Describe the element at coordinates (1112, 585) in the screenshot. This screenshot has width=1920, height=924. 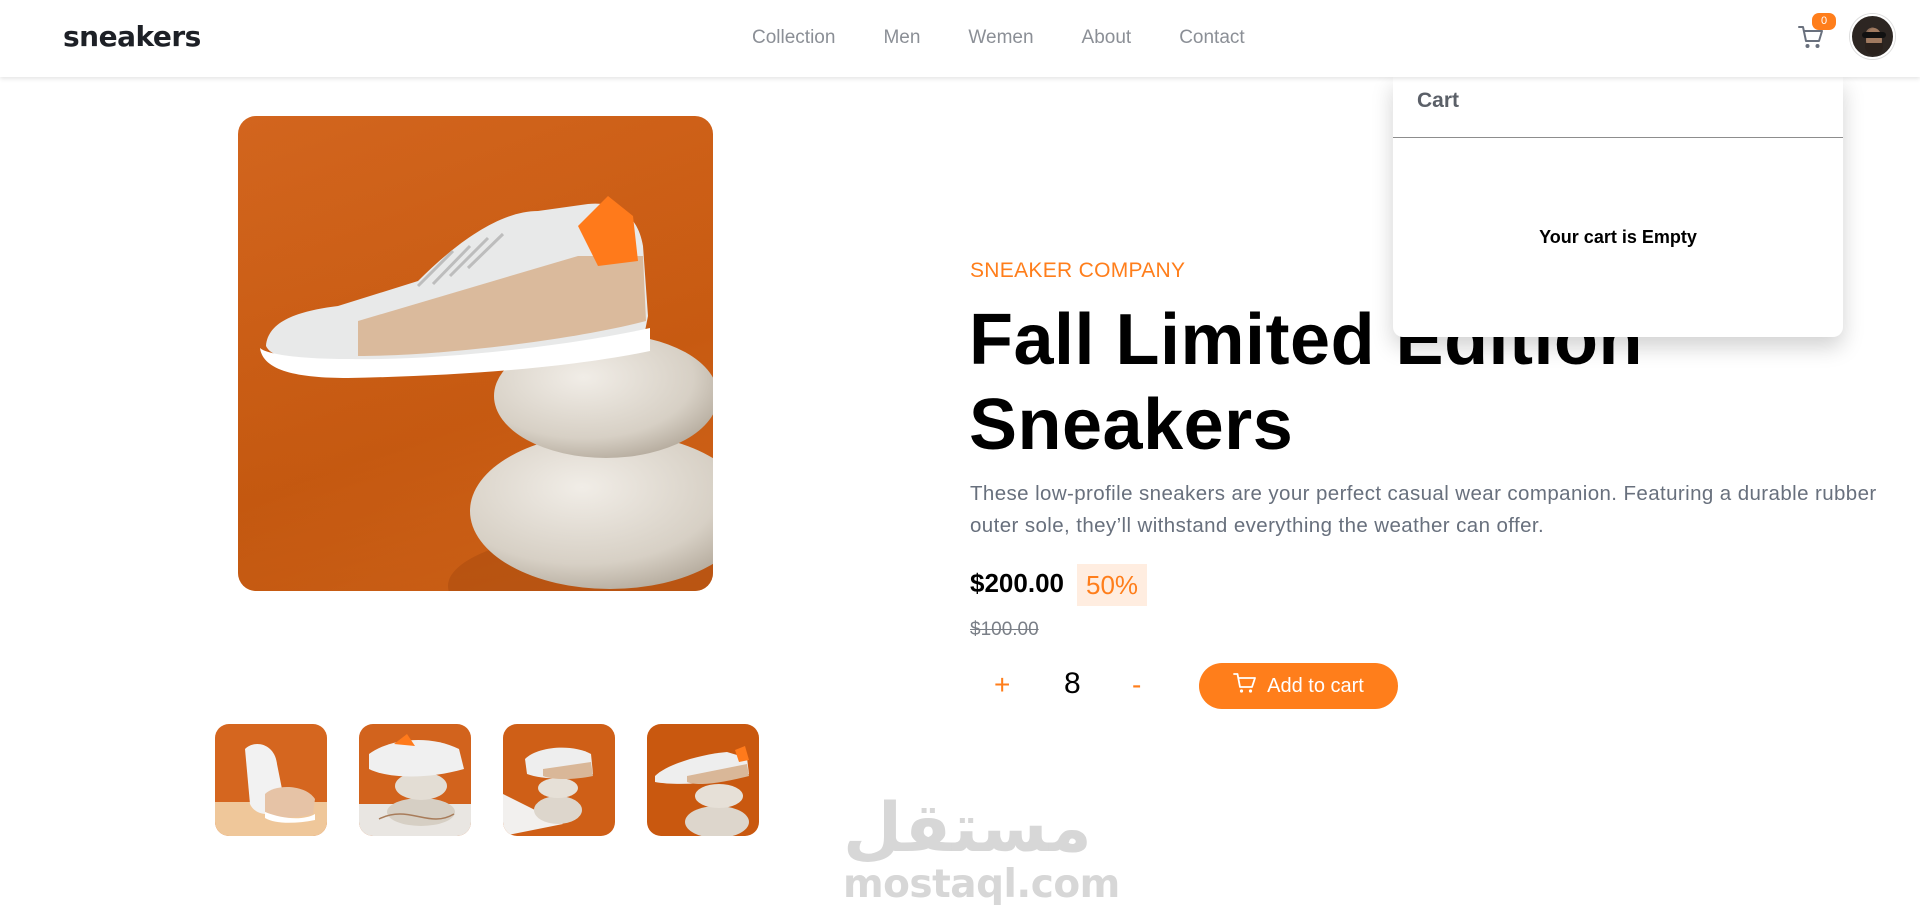
I see `discount-badge: 50%` at that location.